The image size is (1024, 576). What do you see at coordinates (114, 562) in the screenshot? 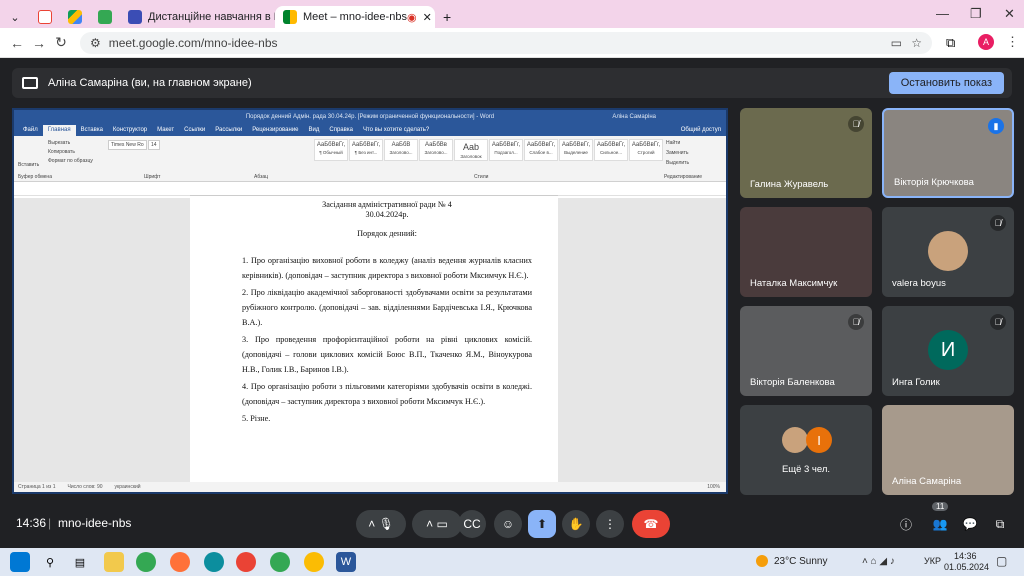
I see `file-explorer-icon` at bounding box center [114, 562].